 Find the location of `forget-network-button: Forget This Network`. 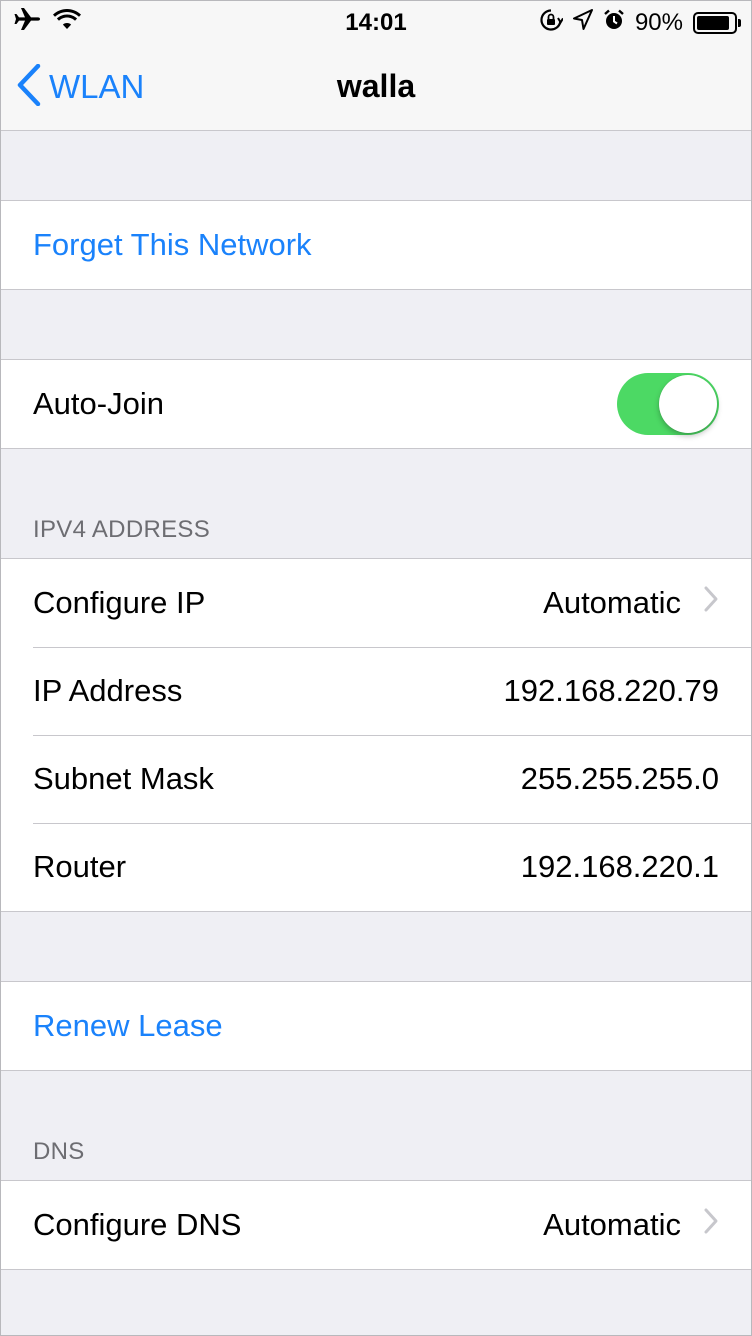

forget-network-button: Forget This Network is located at coordinates (376, 245).